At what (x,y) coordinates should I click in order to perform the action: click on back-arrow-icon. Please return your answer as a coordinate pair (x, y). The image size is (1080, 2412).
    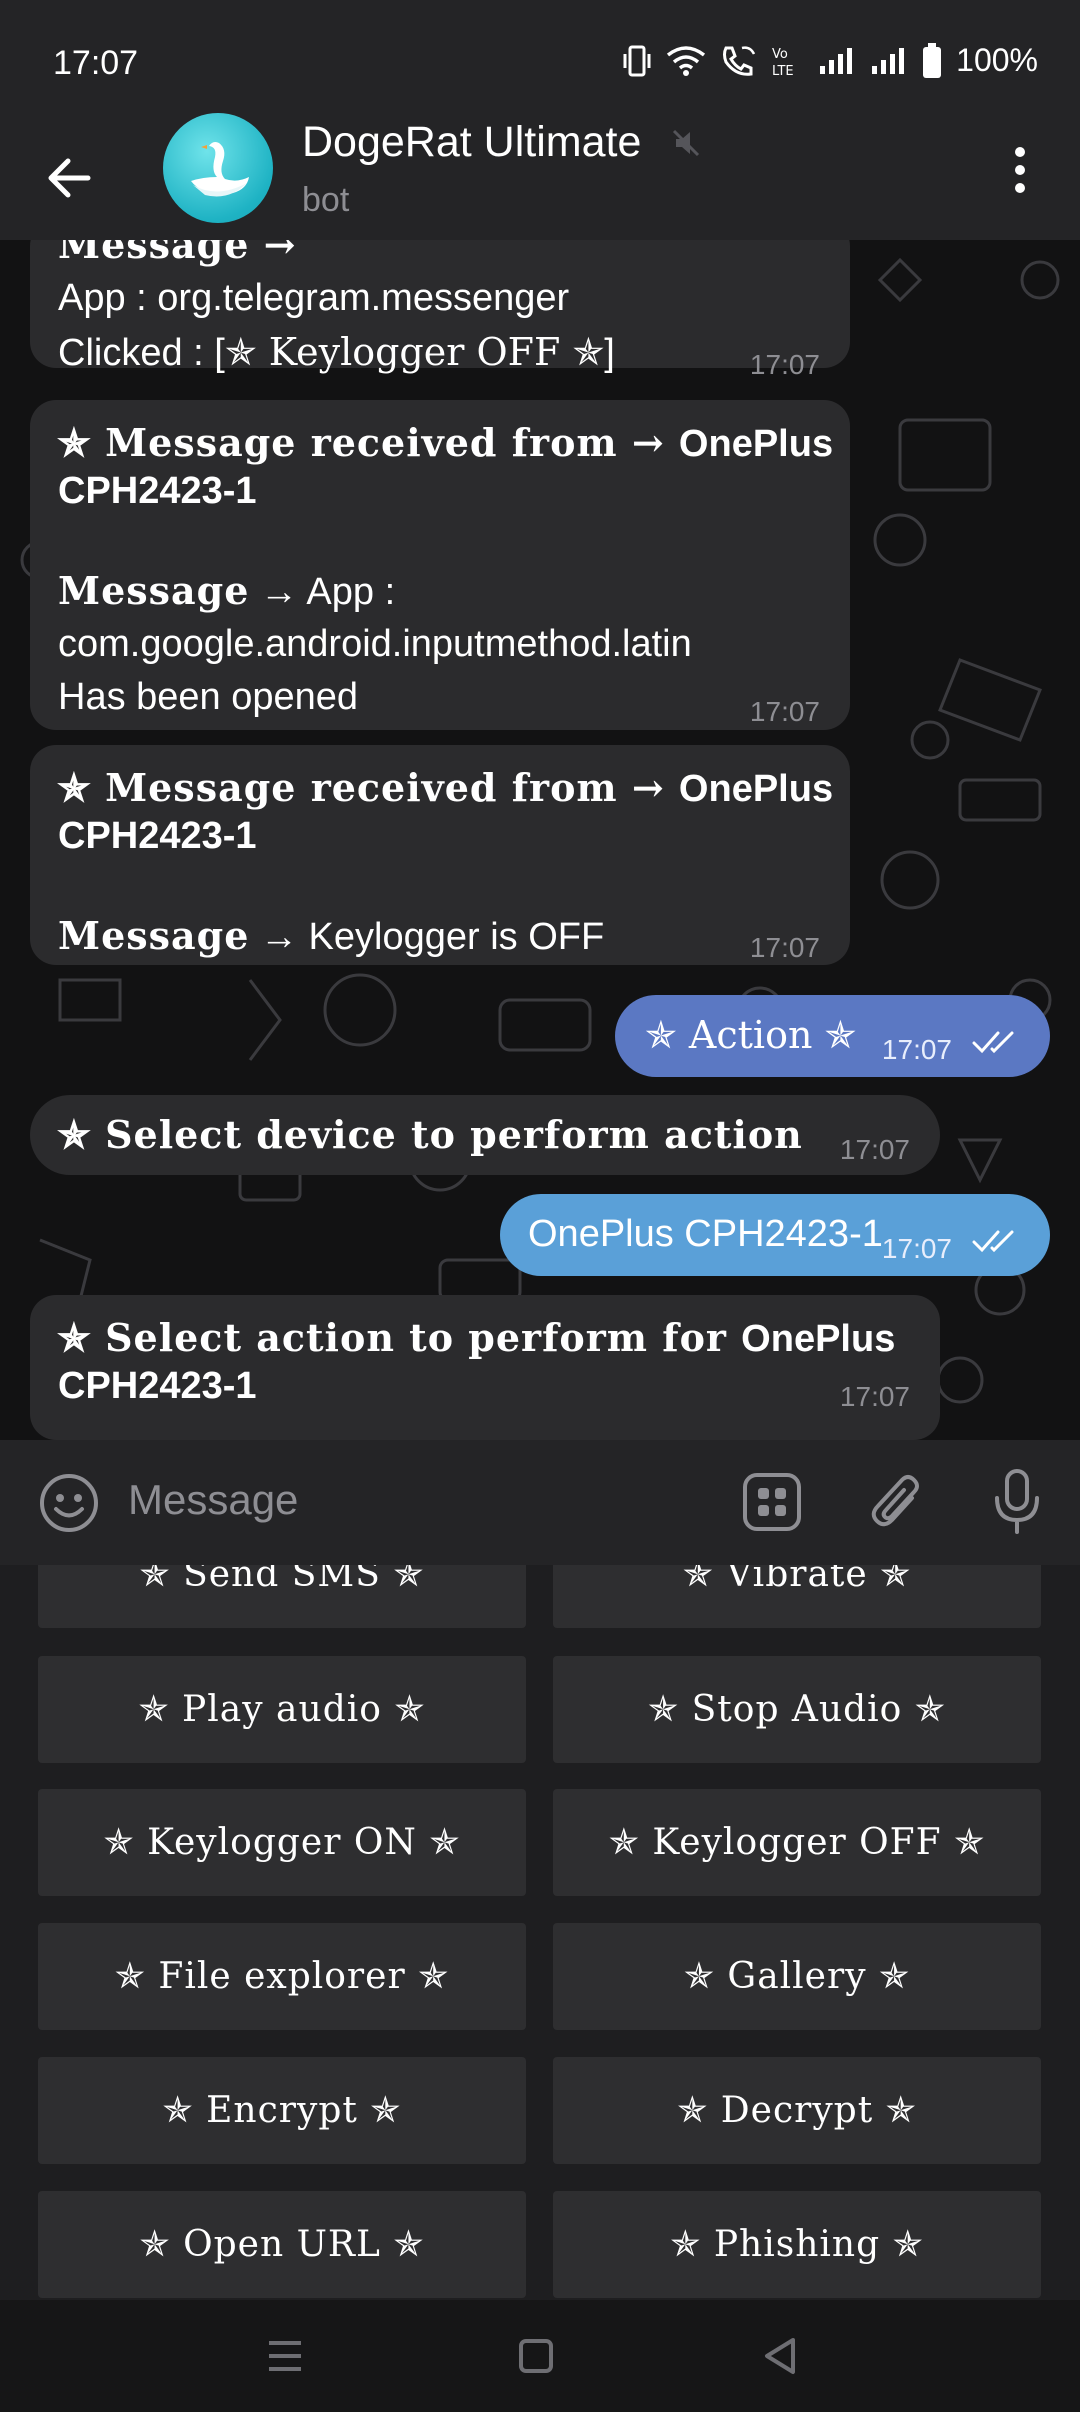
    Looking at the image, I should click on (69, 178).